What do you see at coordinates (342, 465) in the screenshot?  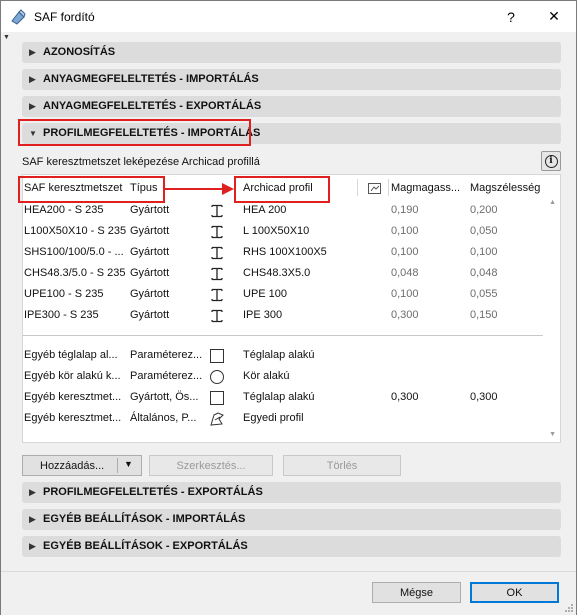 I see `delete-button: Törlés` at bounding box center [342, 465].